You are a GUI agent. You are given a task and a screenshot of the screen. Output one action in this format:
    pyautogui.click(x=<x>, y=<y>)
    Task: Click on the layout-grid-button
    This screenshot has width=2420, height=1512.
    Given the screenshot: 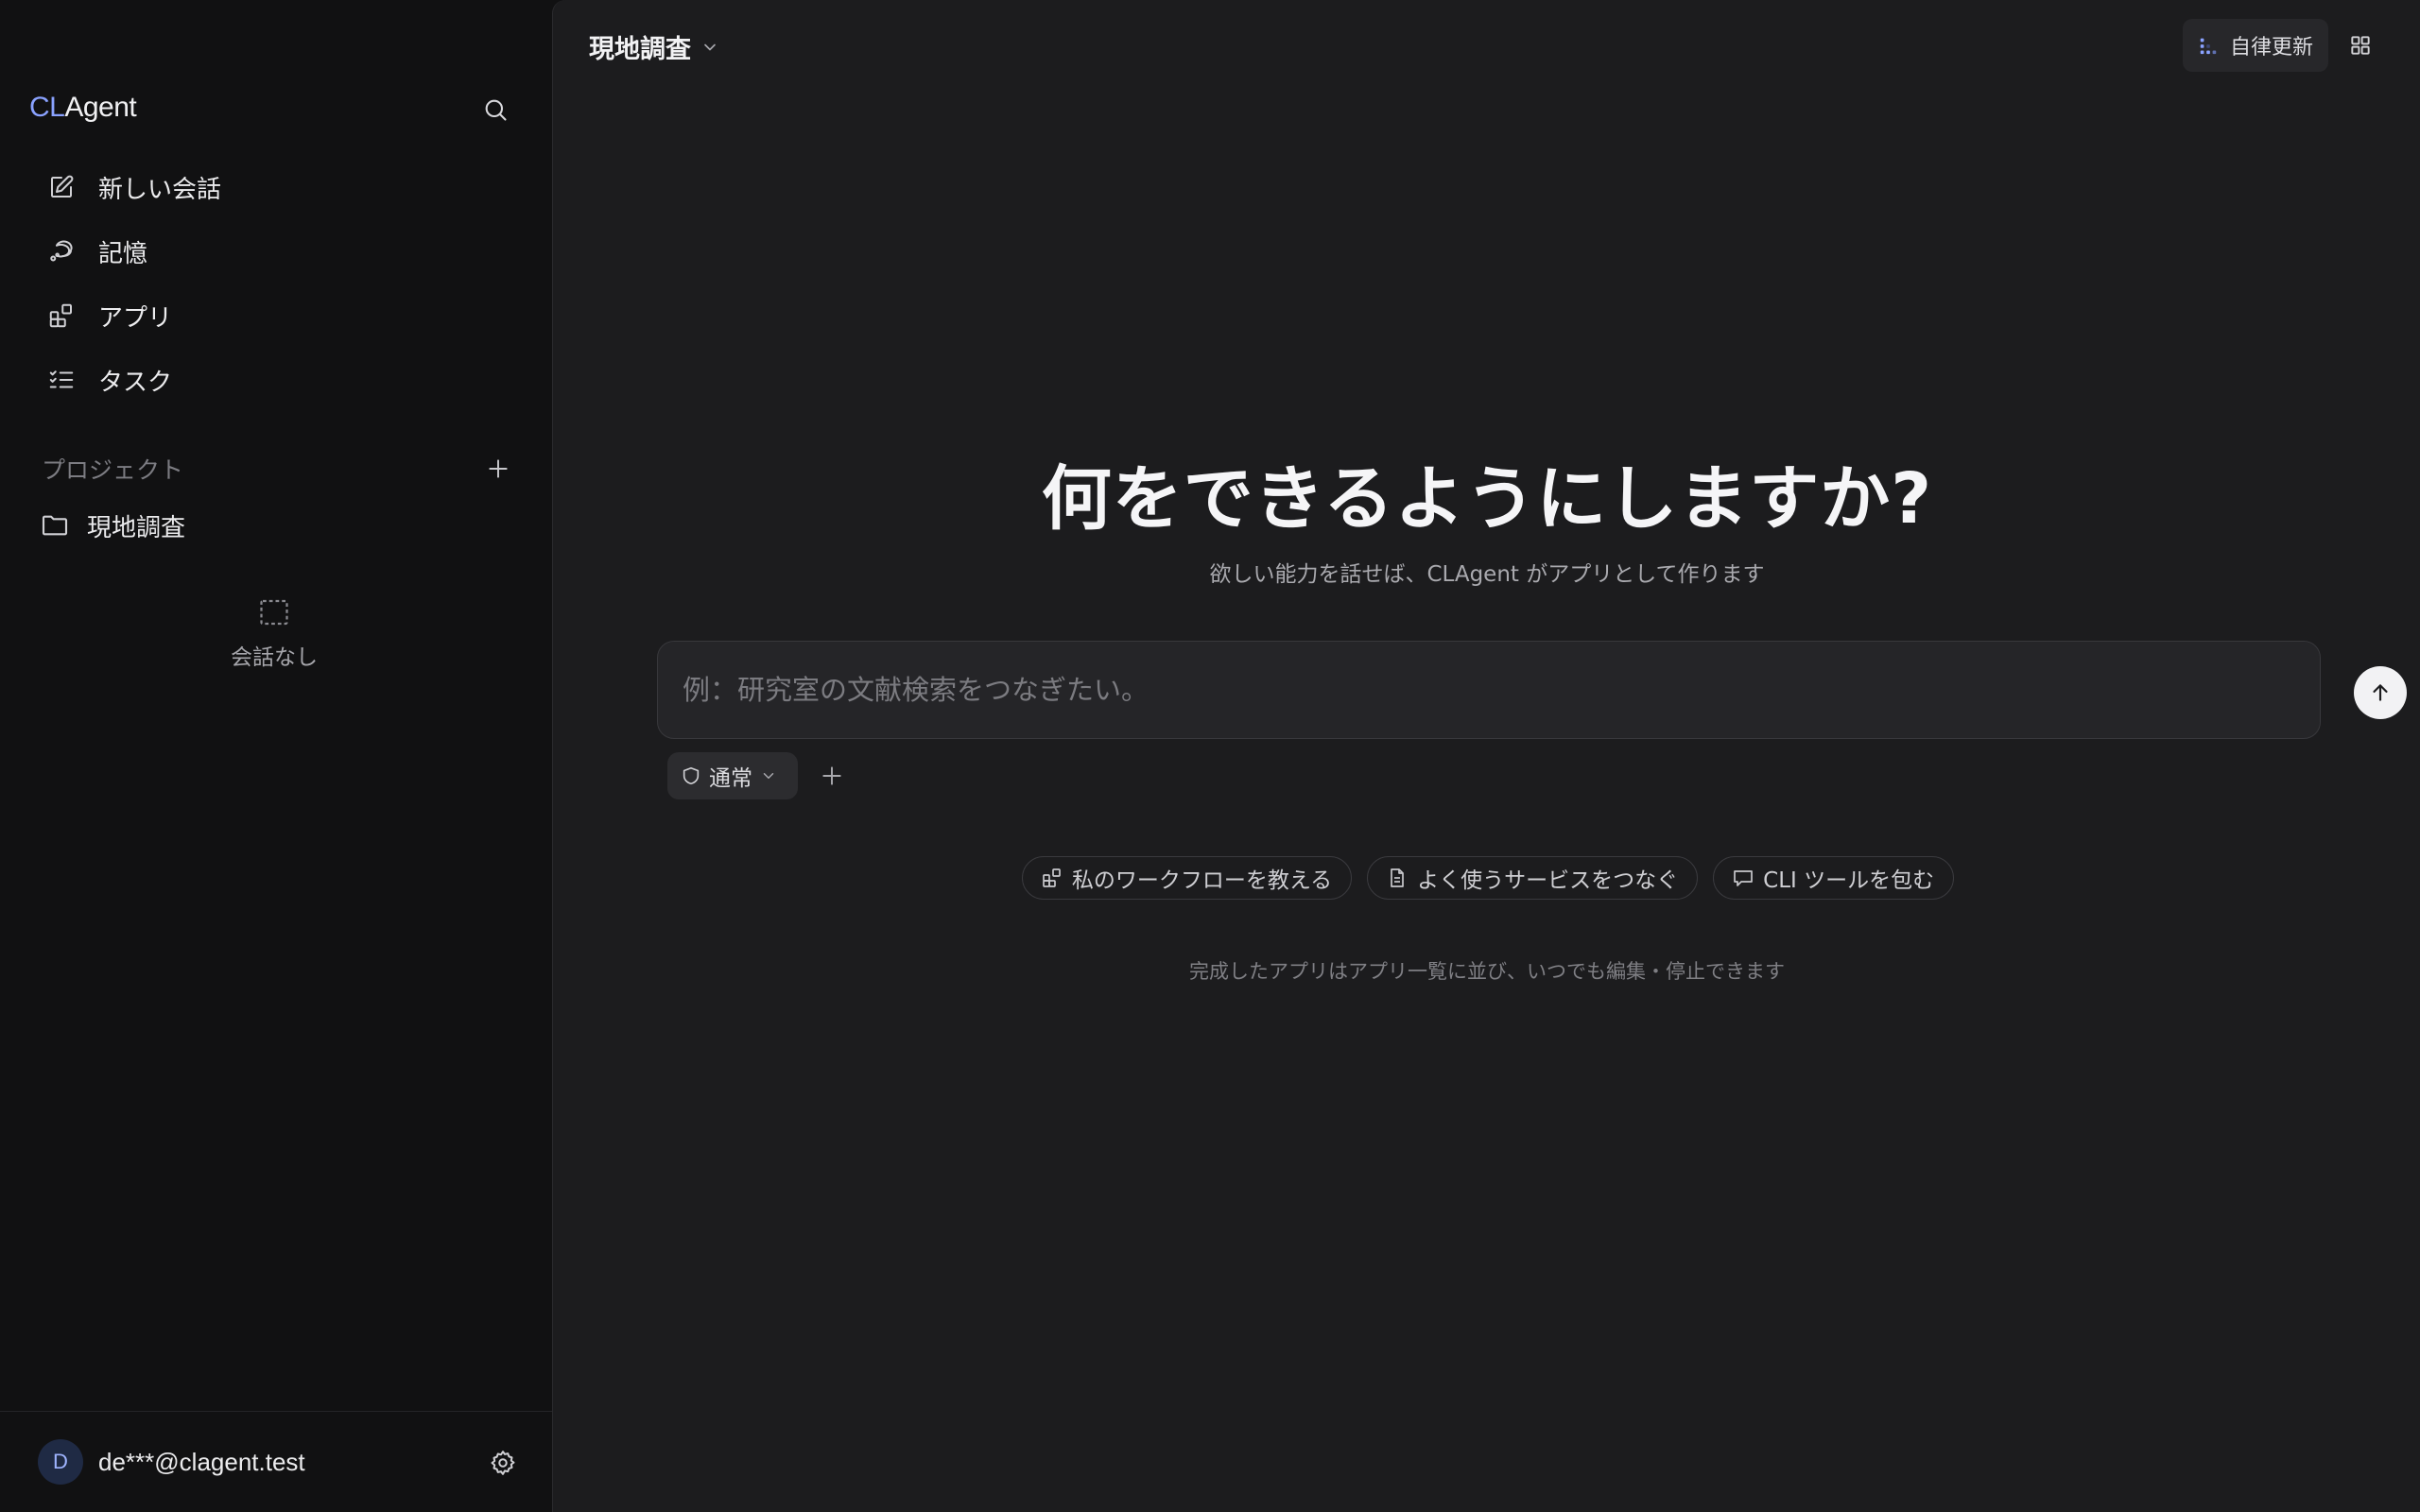 What is the action you would take?
    pyautogui.click(x=2360, y=45)
    